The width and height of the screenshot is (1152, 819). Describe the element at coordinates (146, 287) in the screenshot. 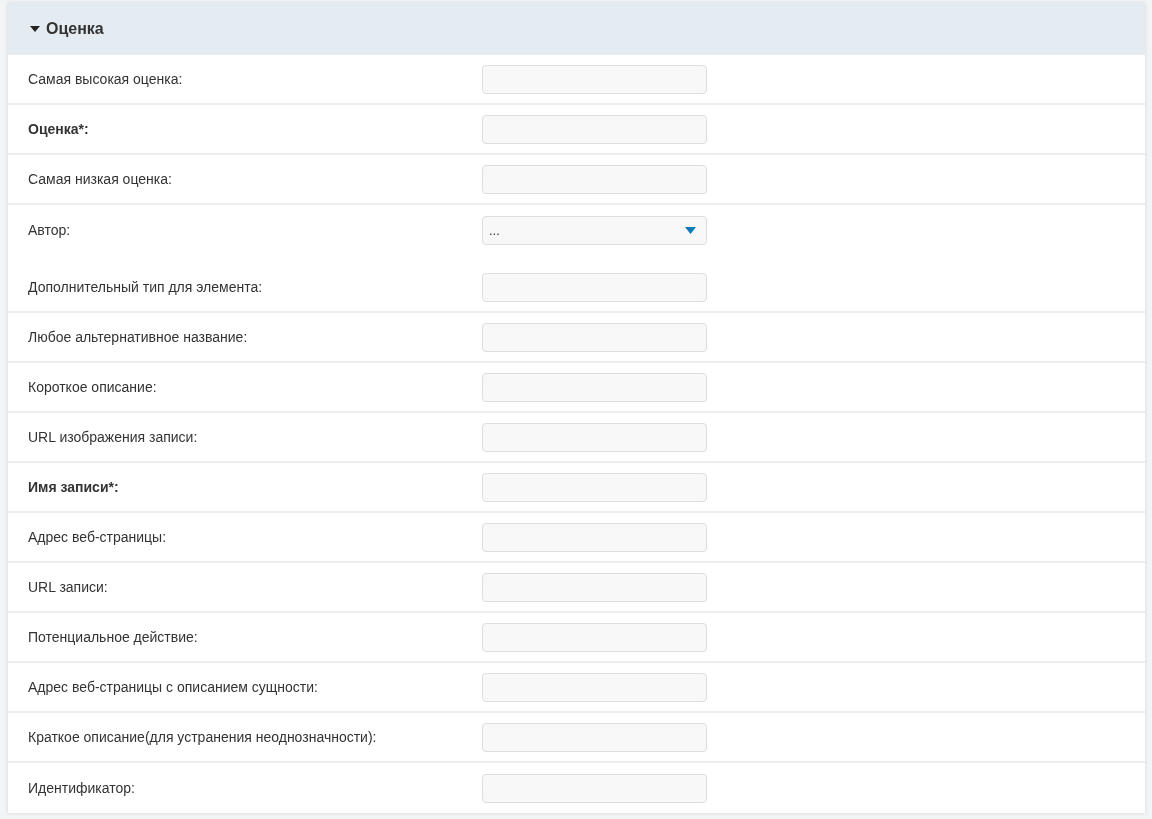

I see `field-label: Дополнительный тип для элемента:` at that location.